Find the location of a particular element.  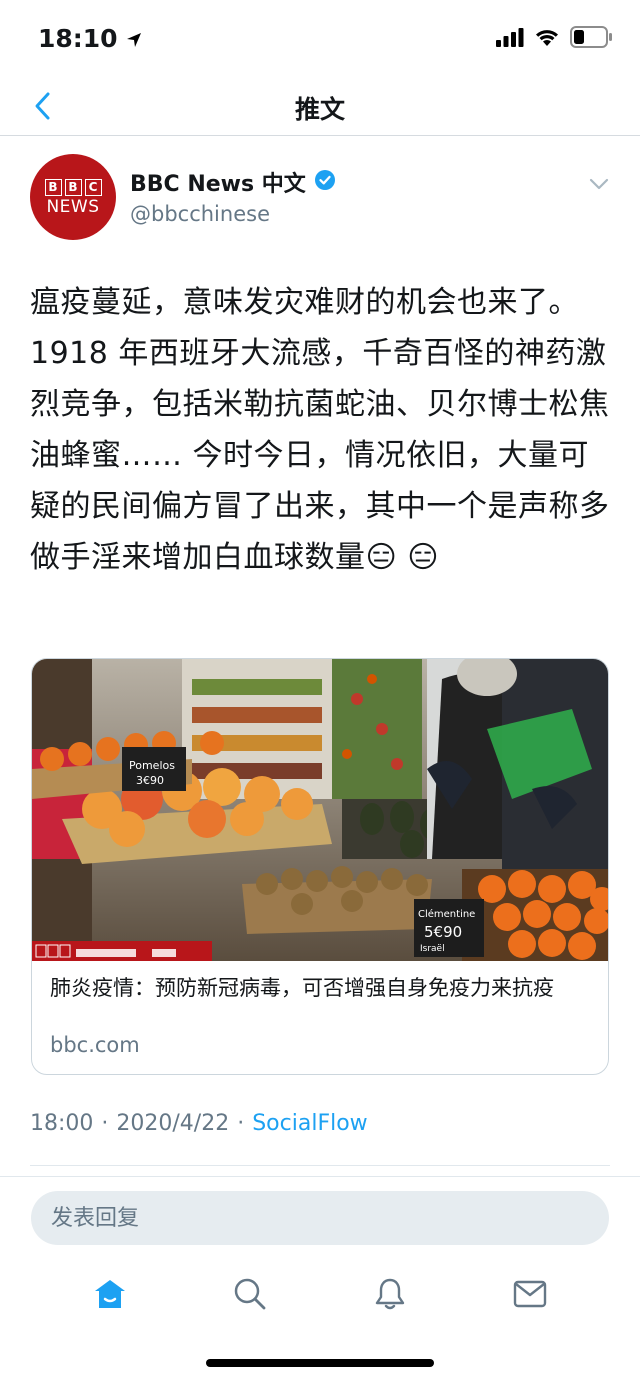

status-indicators is located at coordinates (554, 39).